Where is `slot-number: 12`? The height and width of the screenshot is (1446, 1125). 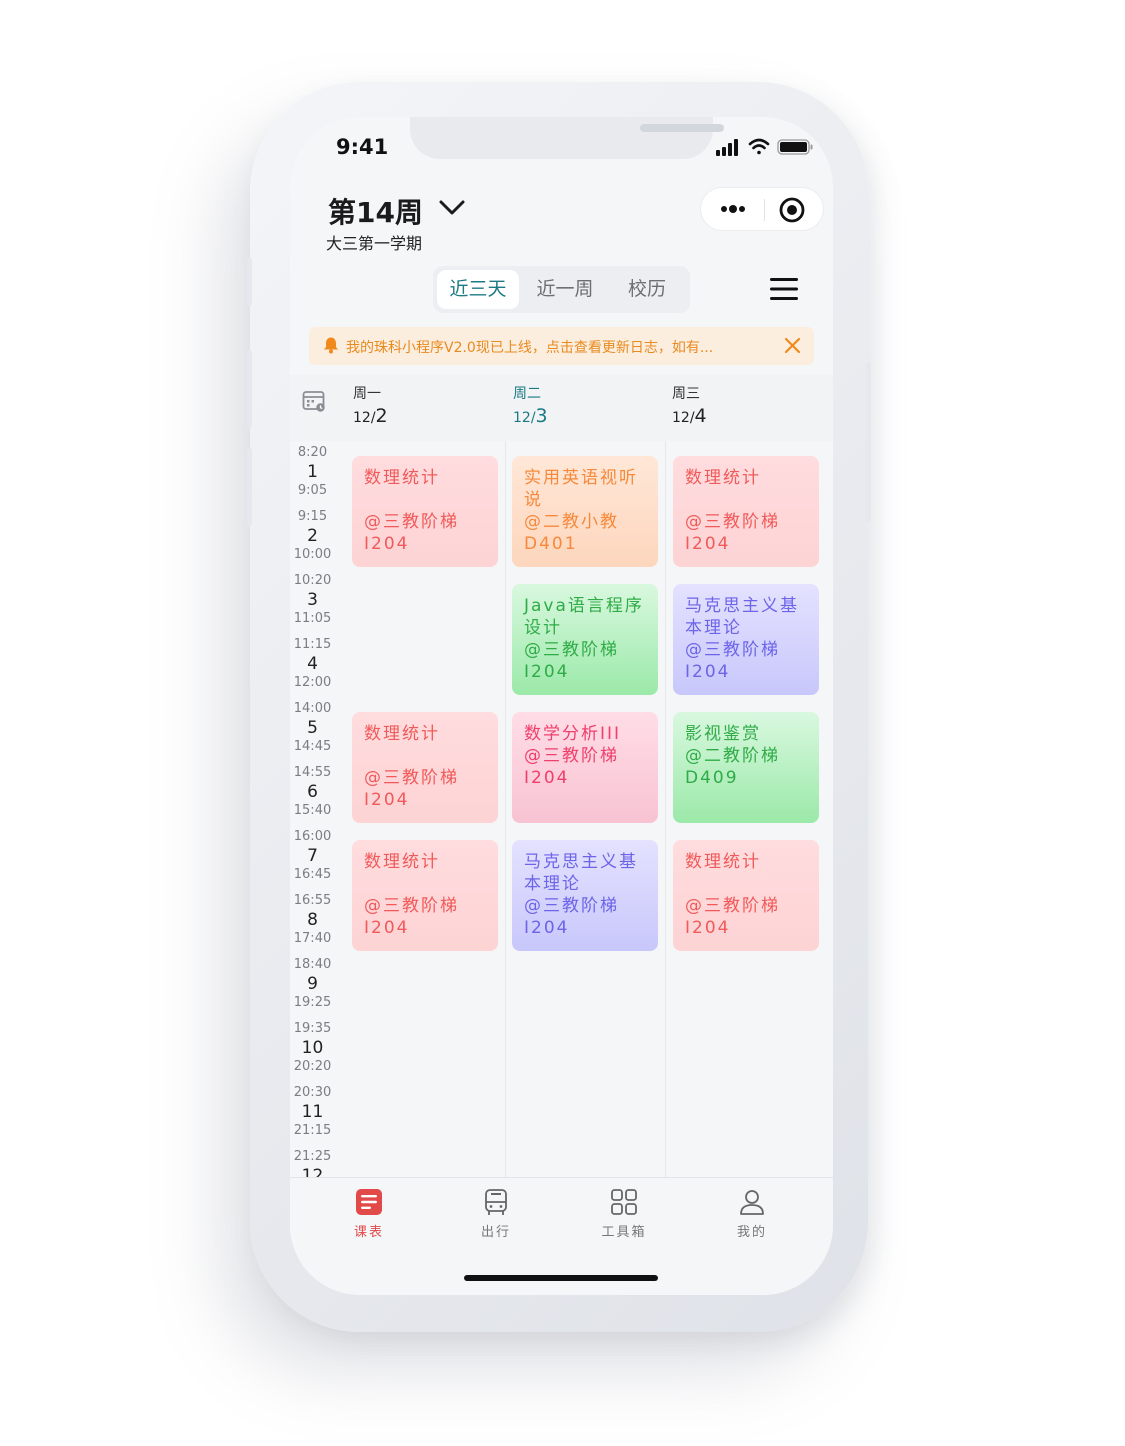
slot-number: 12 is located at coordinates (312, 1171).